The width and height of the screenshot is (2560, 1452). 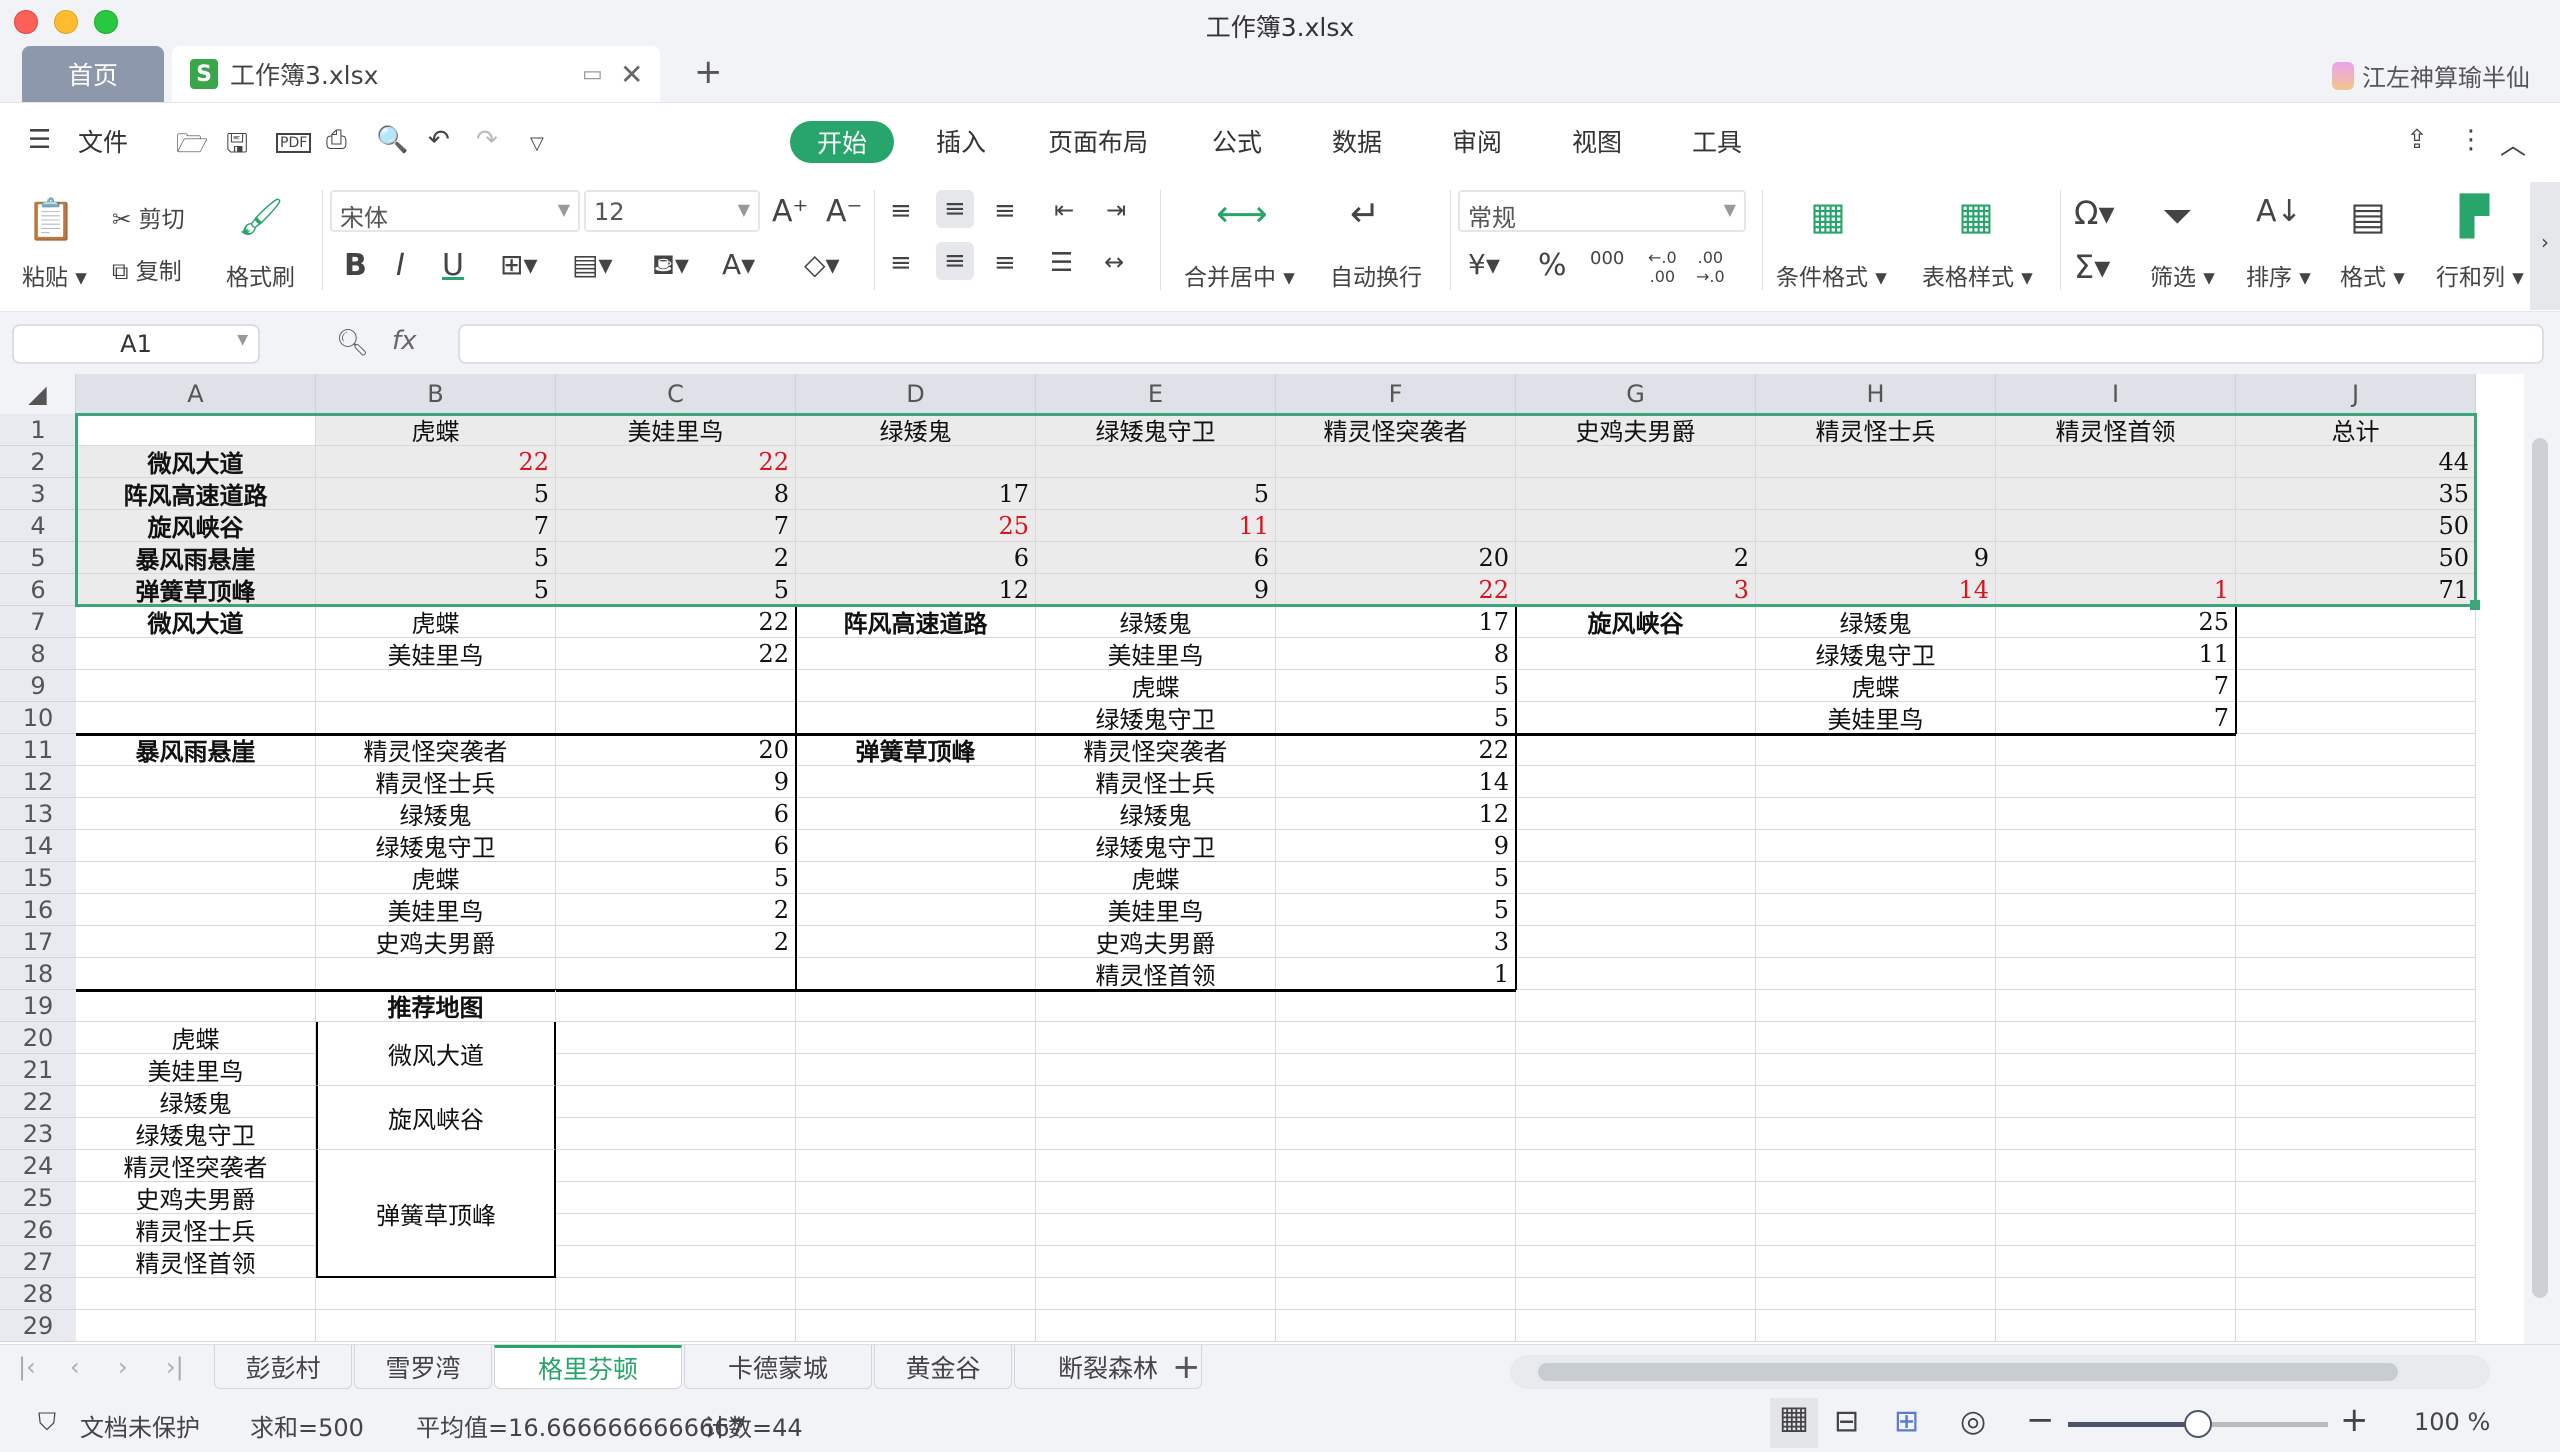 I want to click on close-tab-icon: ✕, so click(x=631, y=74).